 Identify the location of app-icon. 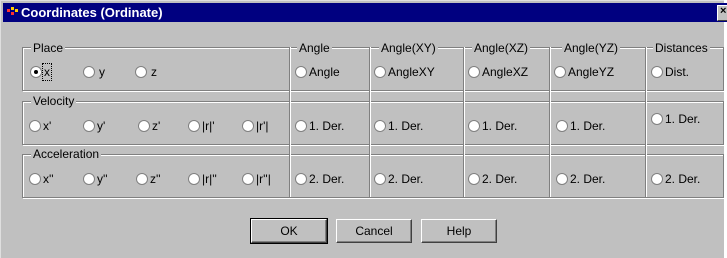
(12, 11).